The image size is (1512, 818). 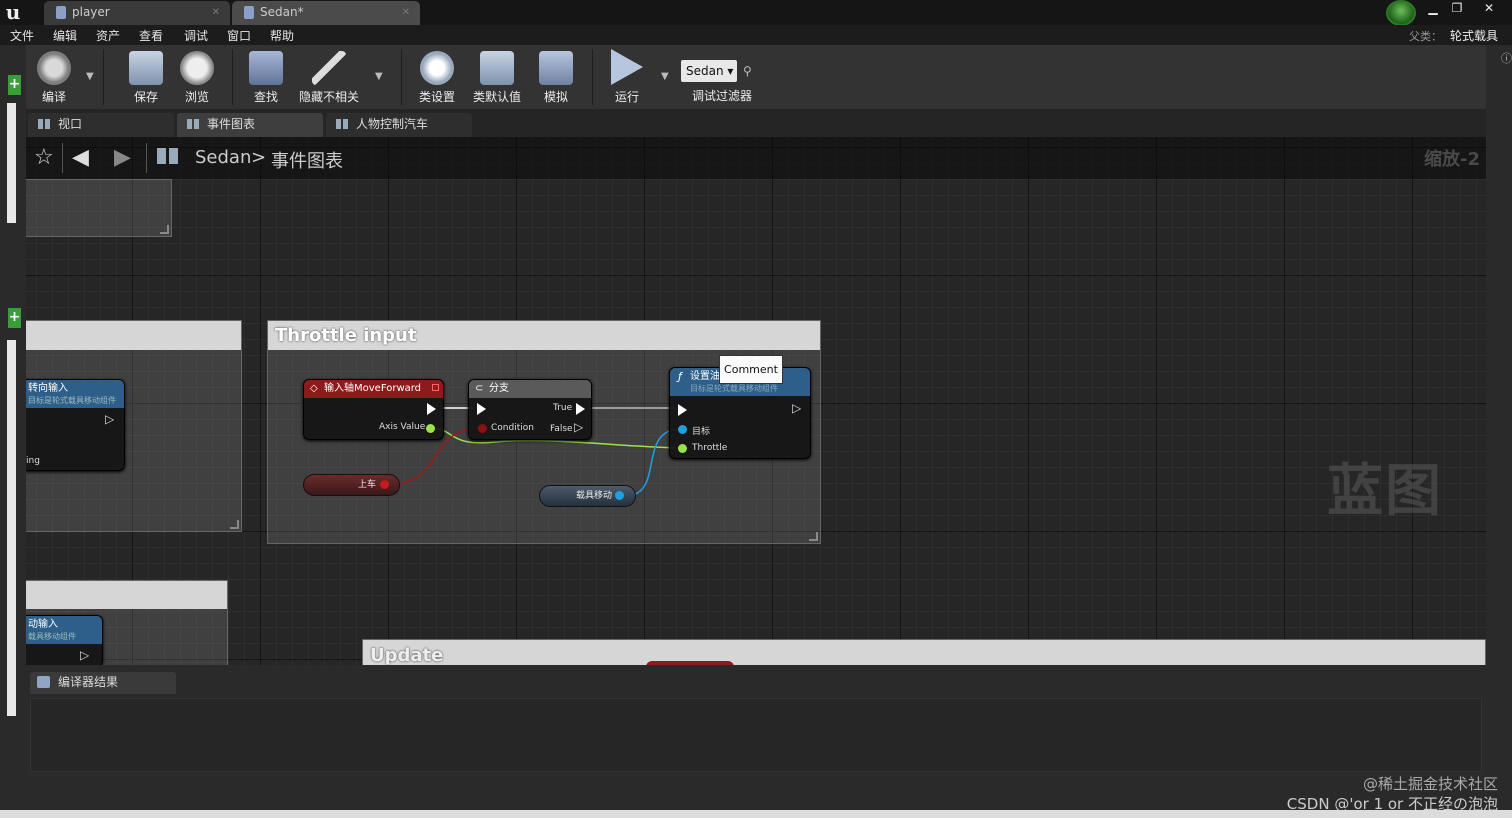 What do you see at coordinates (265, 97) in the screenshot?
I see `find-label: 查找` at bounding box center [265, 97].